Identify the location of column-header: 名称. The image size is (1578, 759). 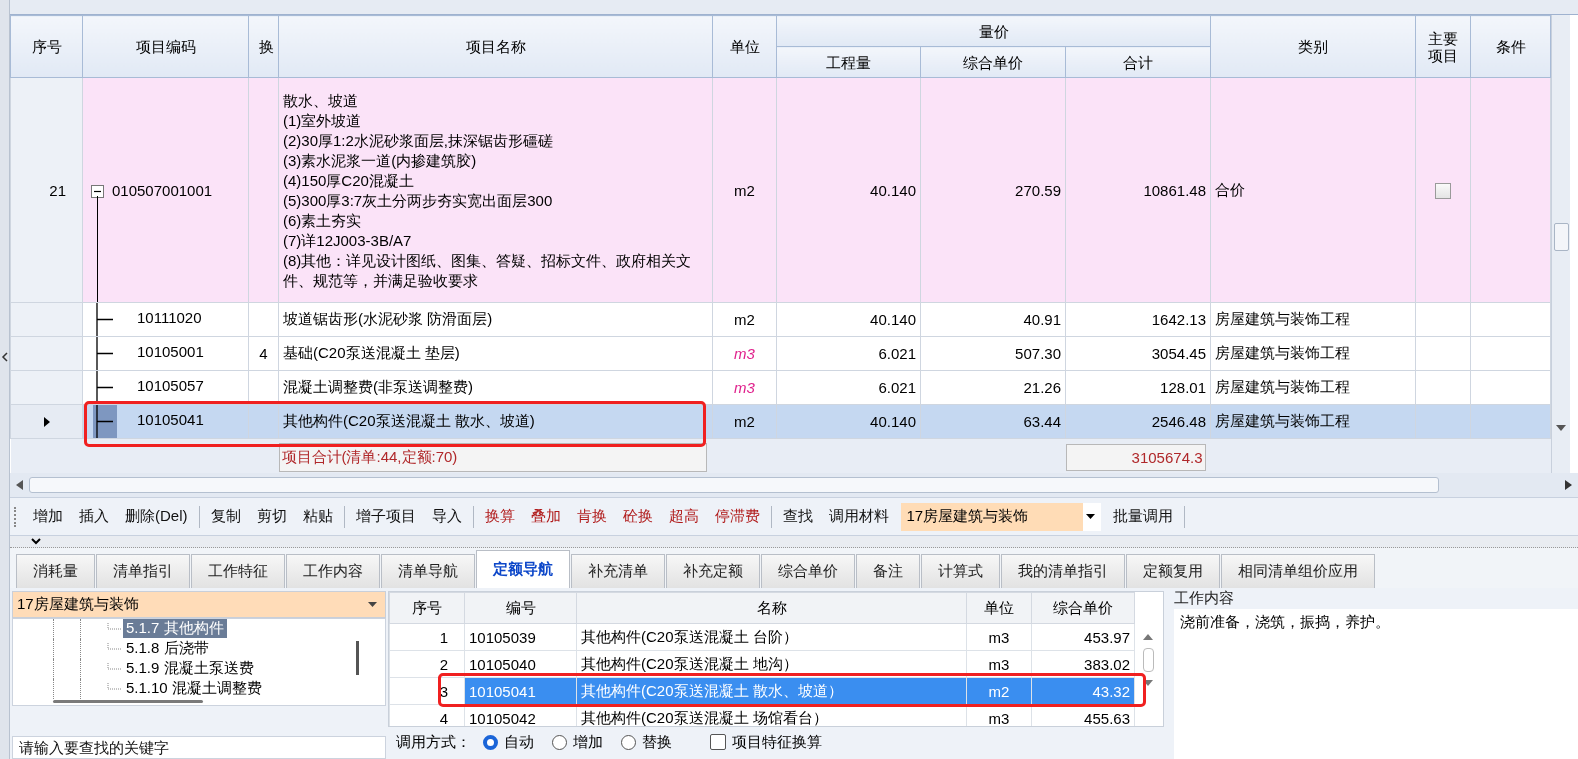
(771, 608).